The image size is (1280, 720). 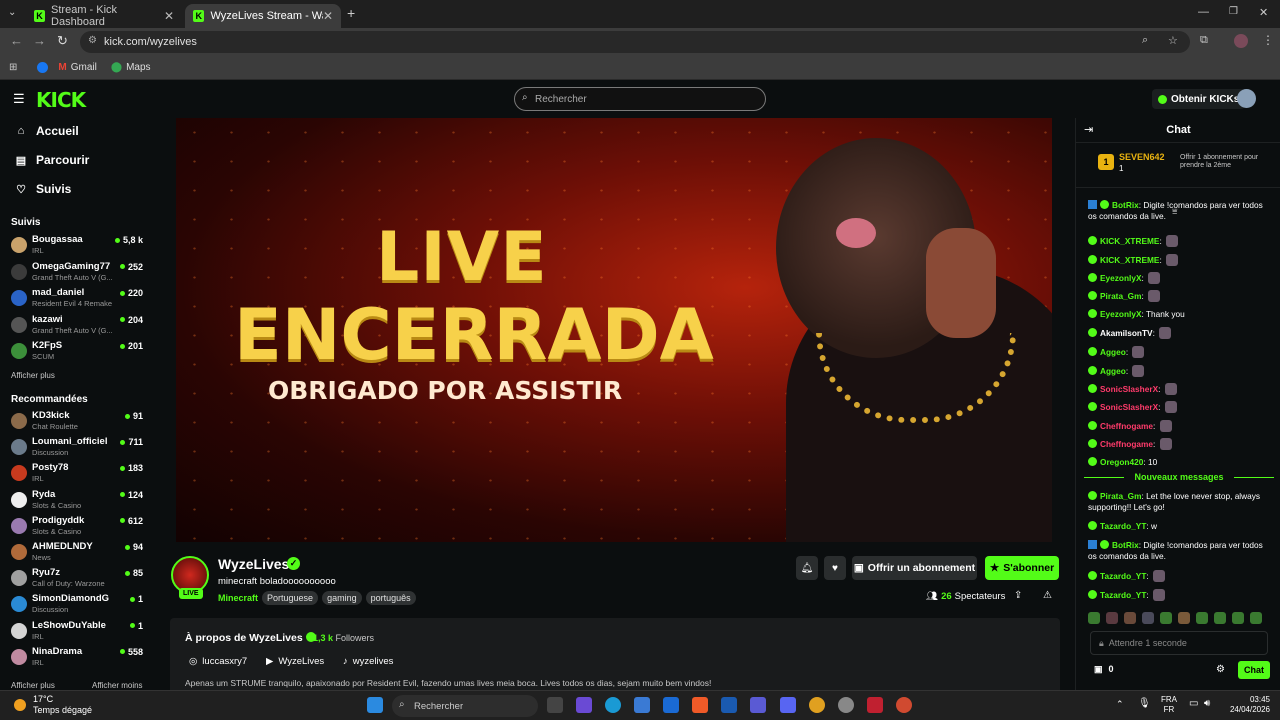 What do you see at coordinates (1199, 99) in the screenshot?
I see `get-kicks-button: Obtenir KICKs` at bounding box center [1199, 99].